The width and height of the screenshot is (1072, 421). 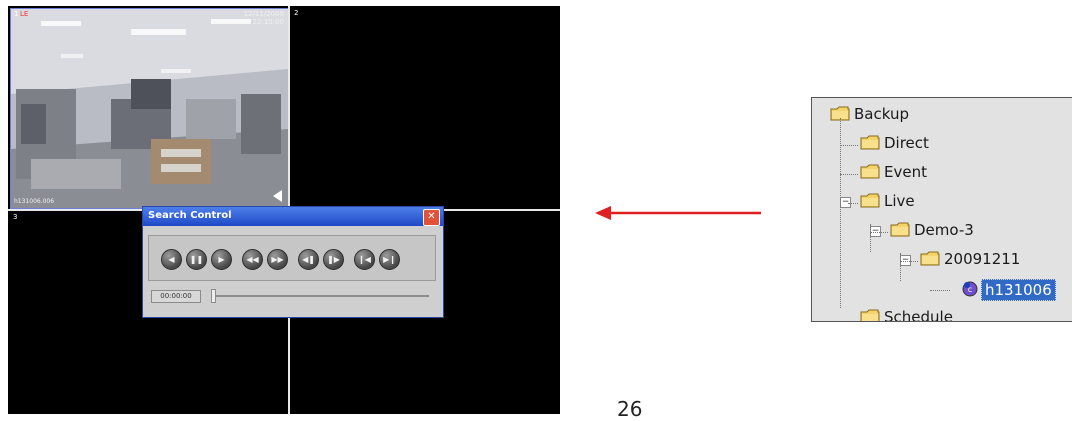 What do you see at coordinates (966, 144) in the screenshot?
I see `tree-item-direct: Direct` at bounding box center [966, 144].